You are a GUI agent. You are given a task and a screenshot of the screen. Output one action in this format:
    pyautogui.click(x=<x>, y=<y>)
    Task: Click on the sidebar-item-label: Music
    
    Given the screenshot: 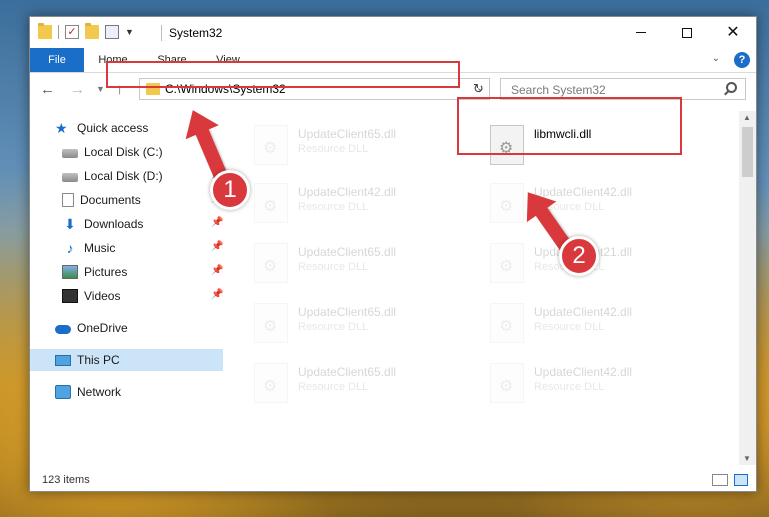 What is the action you would take?
    pyautogui.click(x=100, y=248)
    